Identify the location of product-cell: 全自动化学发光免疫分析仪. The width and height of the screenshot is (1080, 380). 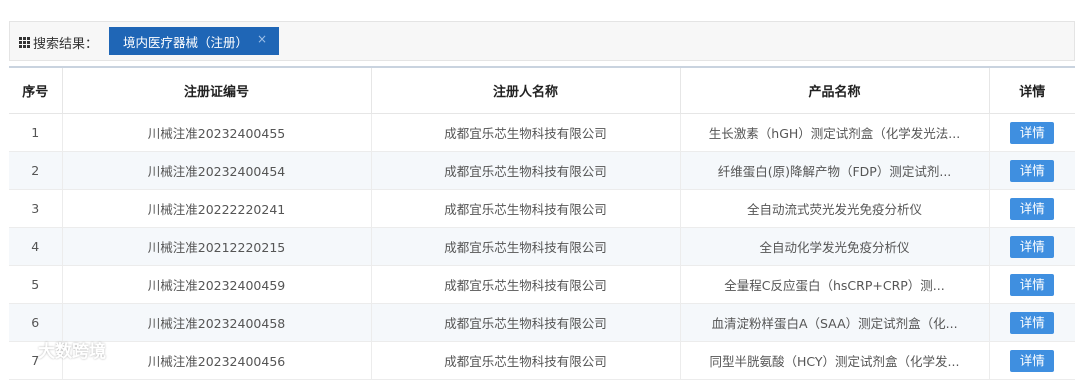
(835, 246).